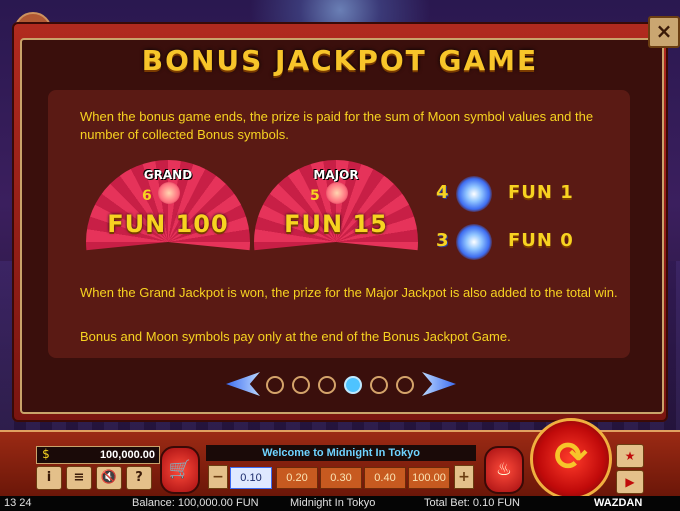 The height and width of the screenshot is (511, 680). What do you see at coordinates (315, 196) in the screenshot?
I see `fan-count: 5` at bounding box center [315, 196].